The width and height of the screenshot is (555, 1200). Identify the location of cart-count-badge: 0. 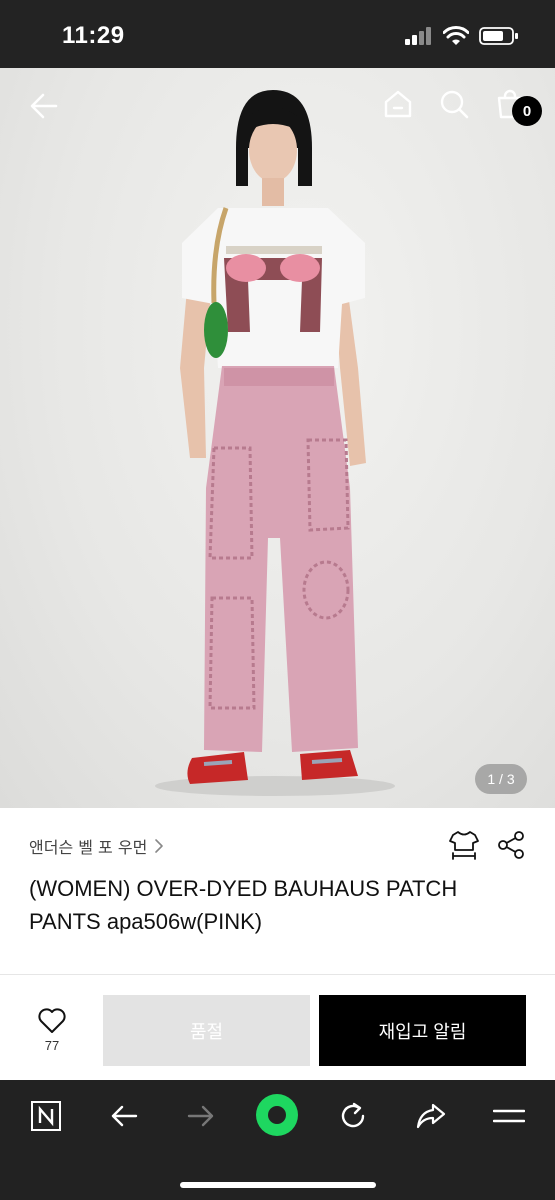
(527, 111).